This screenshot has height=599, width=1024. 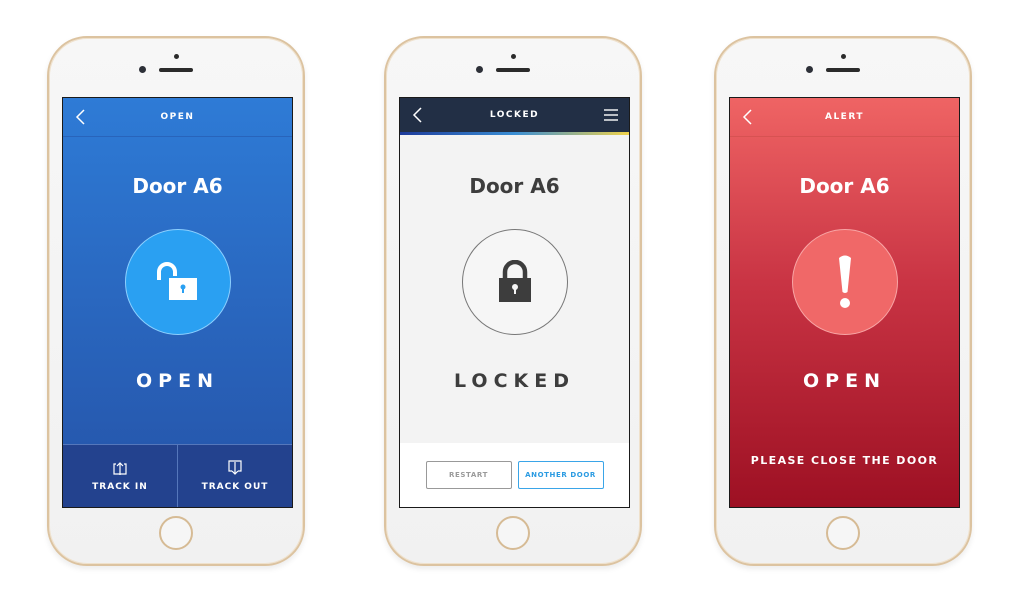 What do you see at coordinates (514, 381) in the screenshot?
I see `status-text: LOCKED` at bounding box center [514, 381].